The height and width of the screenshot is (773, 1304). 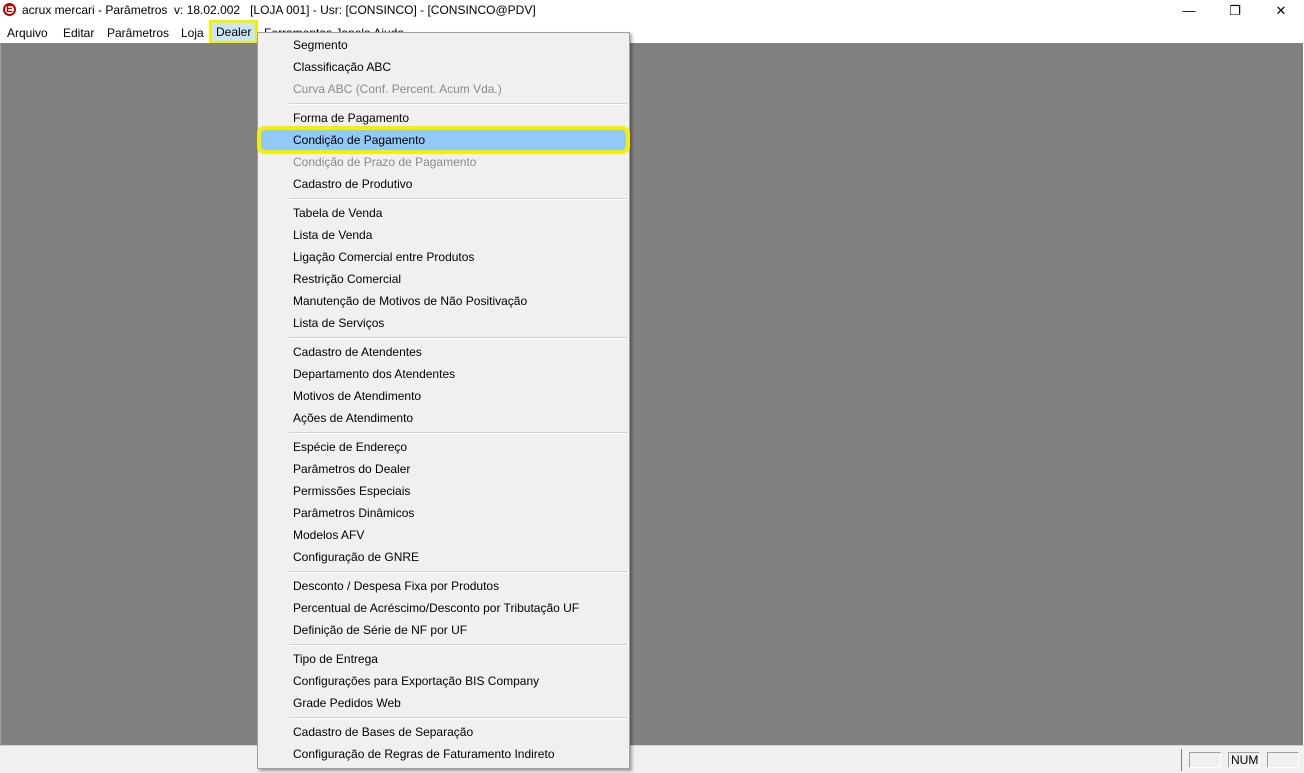 What do you see at coordinates (352, 491) in the screenshot?
I see `menu-item-label: Permissões Especiais` at bounding box center [352, 491].